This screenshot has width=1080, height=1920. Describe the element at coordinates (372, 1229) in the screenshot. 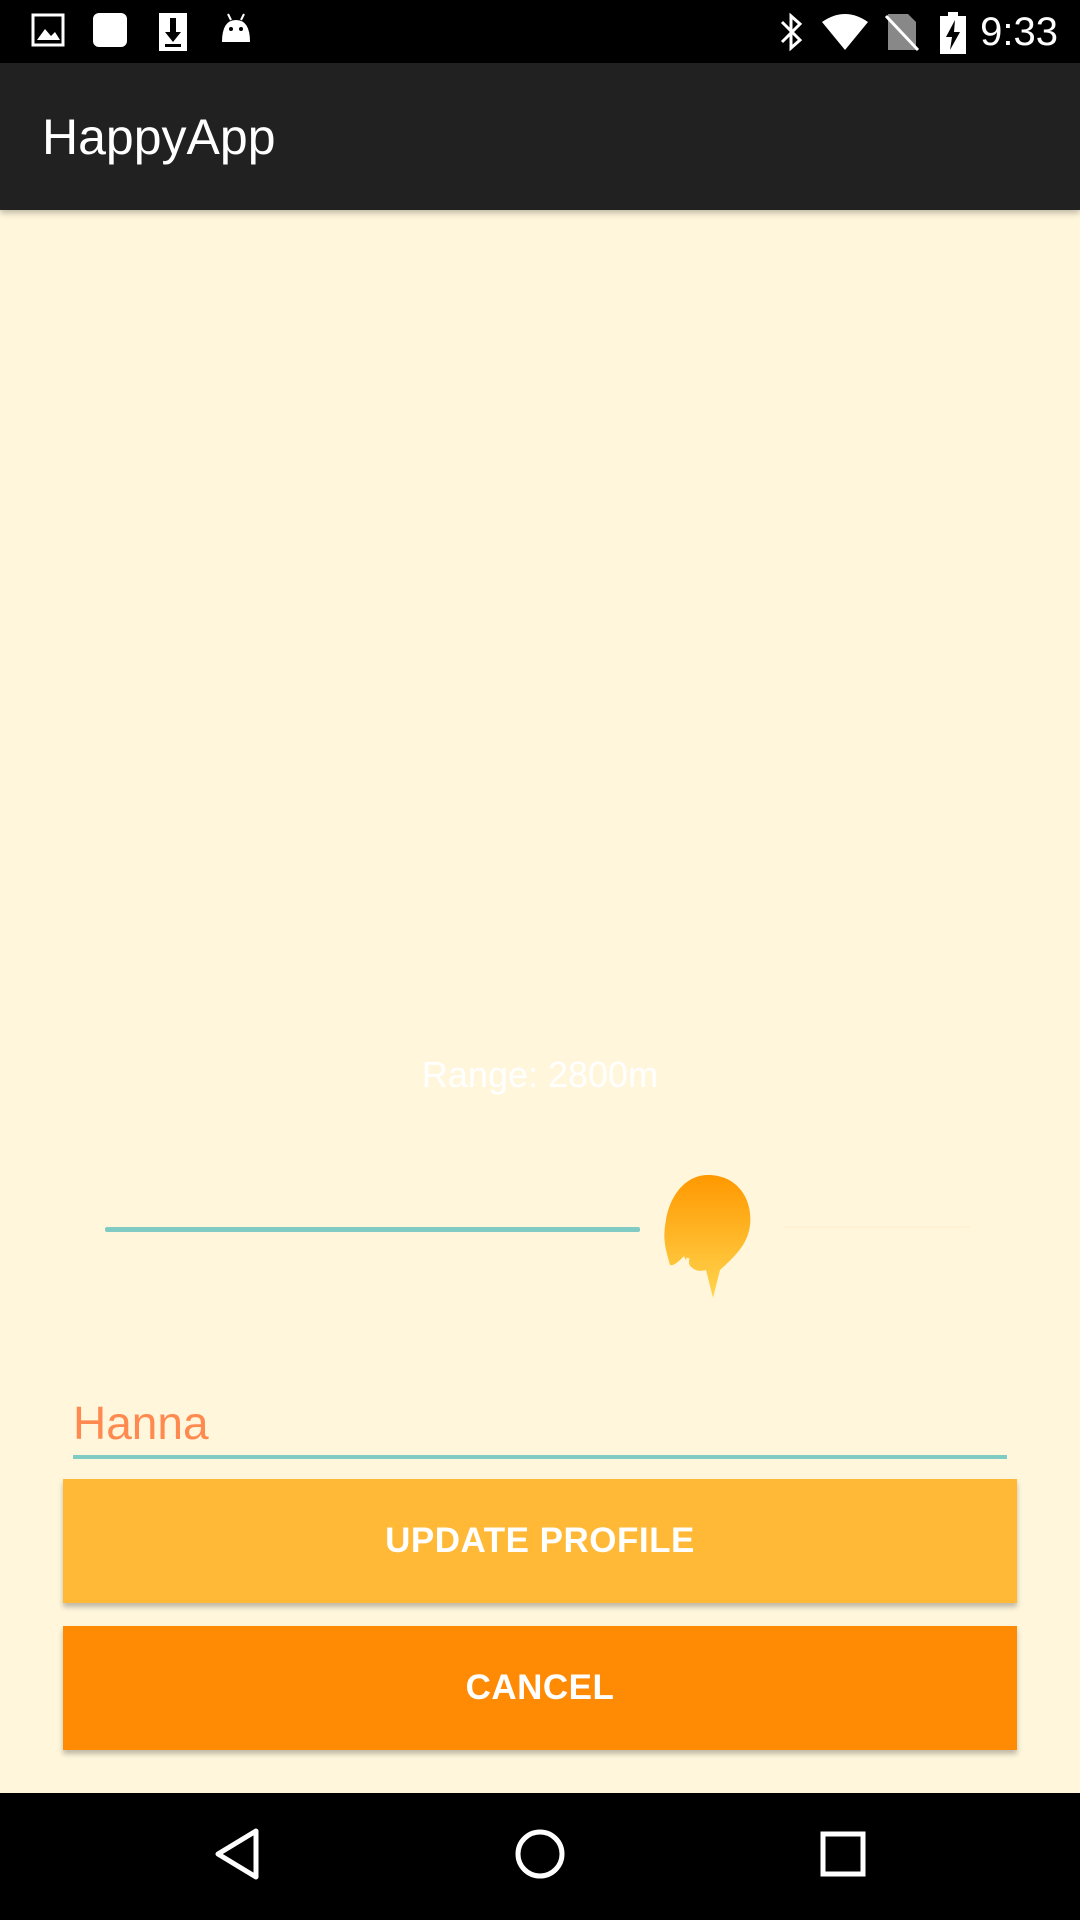

I see `slider-track-active` at that location.